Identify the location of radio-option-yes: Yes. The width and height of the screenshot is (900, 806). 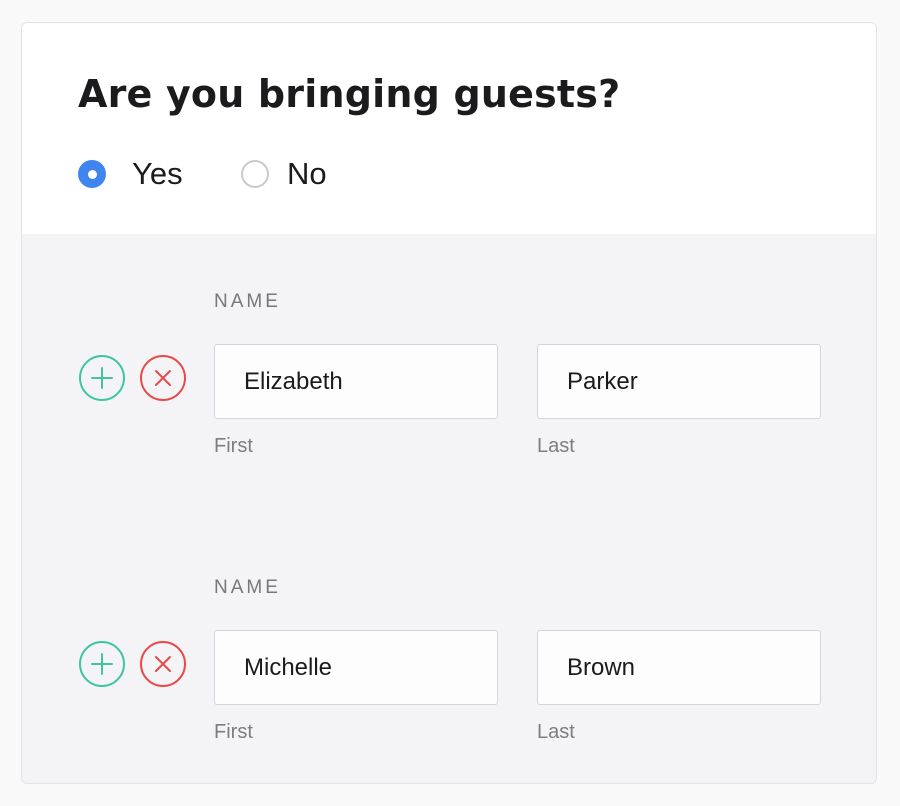
(130, 174).